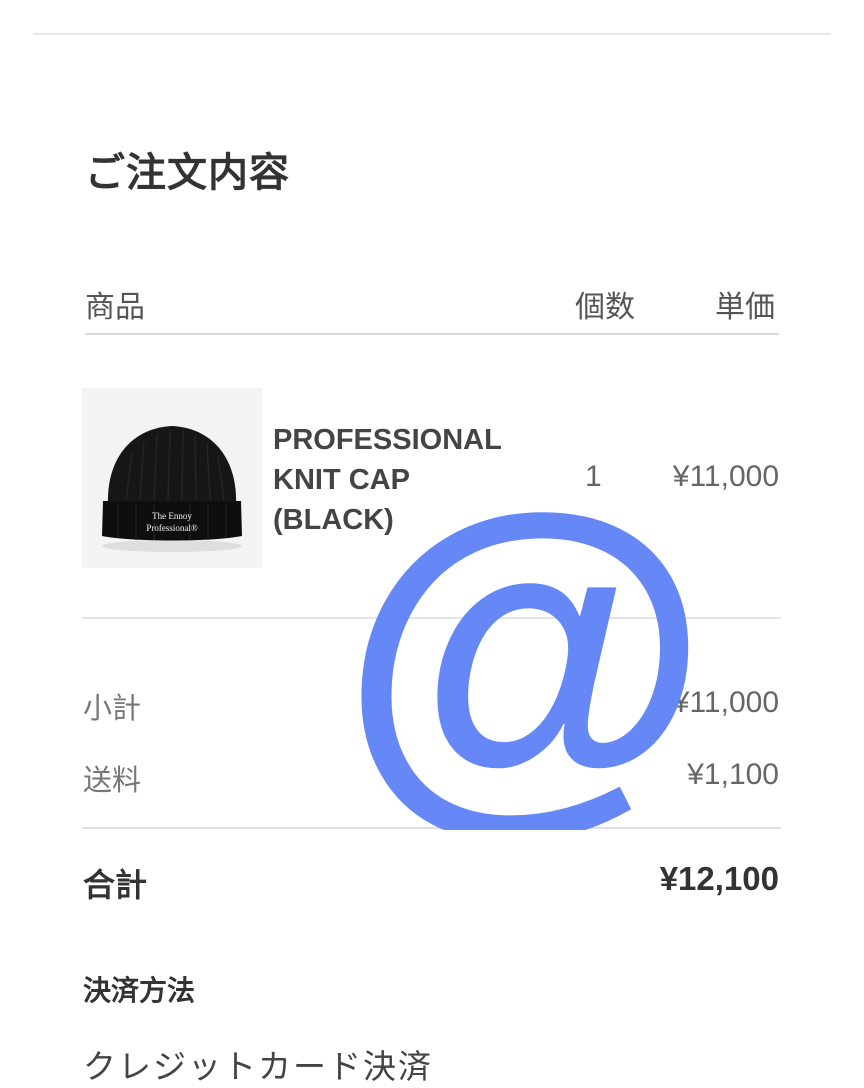  What do you see at coordinates (593, 476) in the screenshot?
I see `product-quantity: 1` at bounding box center [593, 476].